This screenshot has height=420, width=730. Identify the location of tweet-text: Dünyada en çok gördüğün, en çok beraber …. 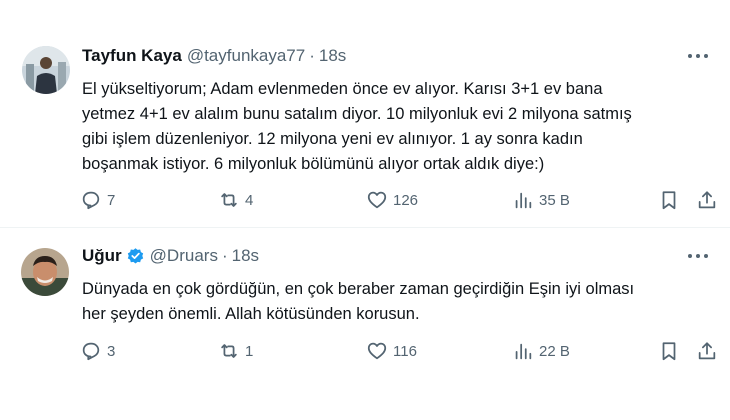
(397, 302).